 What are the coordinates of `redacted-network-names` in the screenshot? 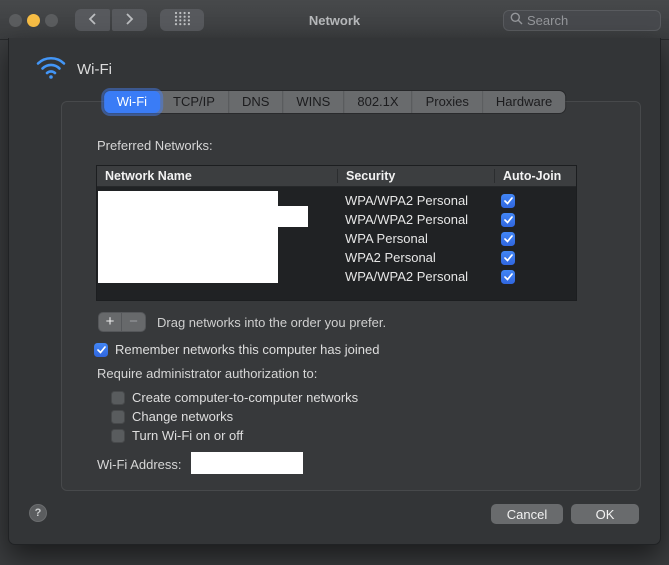 It's located at (188, 237).